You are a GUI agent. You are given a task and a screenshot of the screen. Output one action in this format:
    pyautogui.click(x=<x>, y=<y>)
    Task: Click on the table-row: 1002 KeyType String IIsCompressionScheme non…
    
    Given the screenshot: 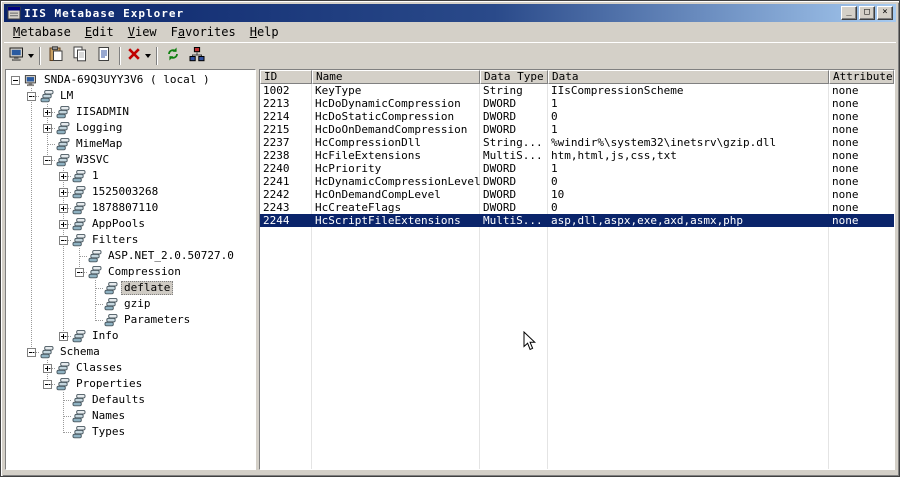 What is the action you would take?
    pyautogui.click(x=577, y=90)
    